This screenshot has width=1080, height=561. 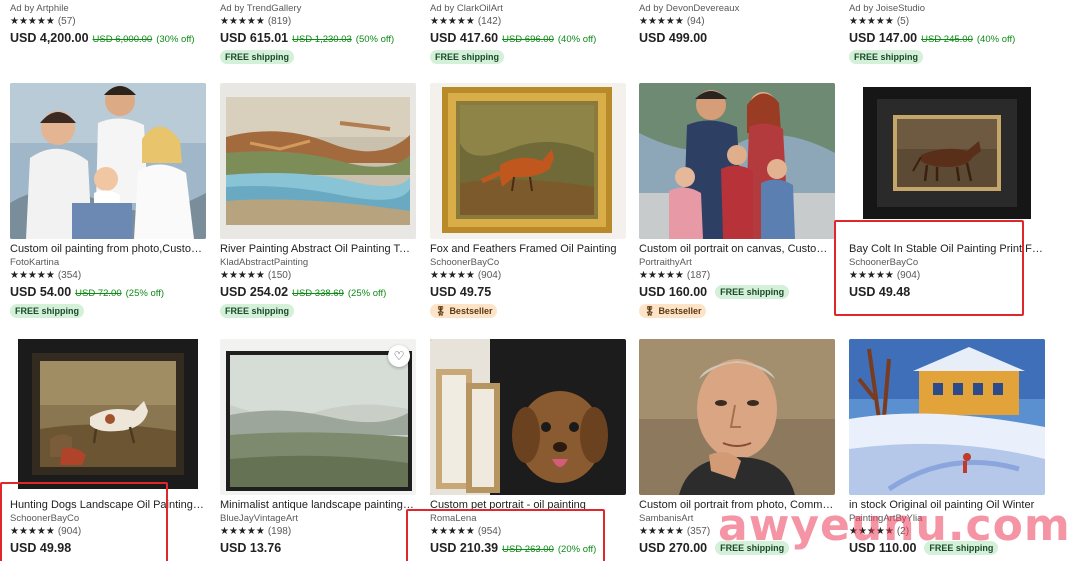 I want to click on family-portrait-photo-image, so click(x=737, y=161).